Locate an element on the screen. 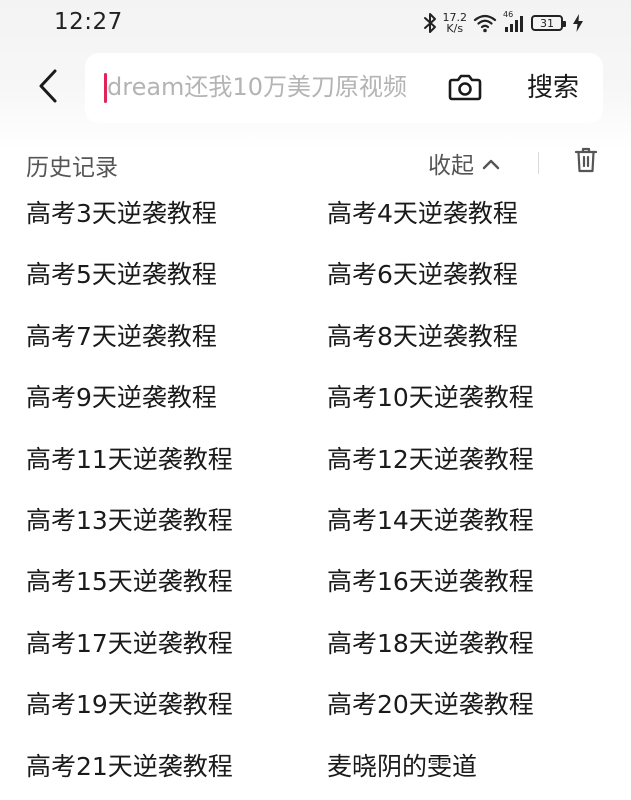  history-item: 高考9天逆袭教程 is located at coordinates (121, 398).